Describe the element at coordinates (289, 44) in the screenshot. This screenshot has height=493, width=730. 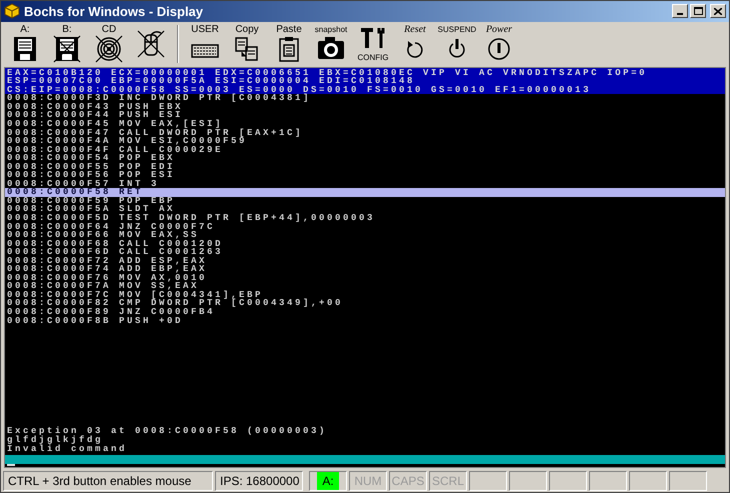
I see `paste-button: Paste` at that location.